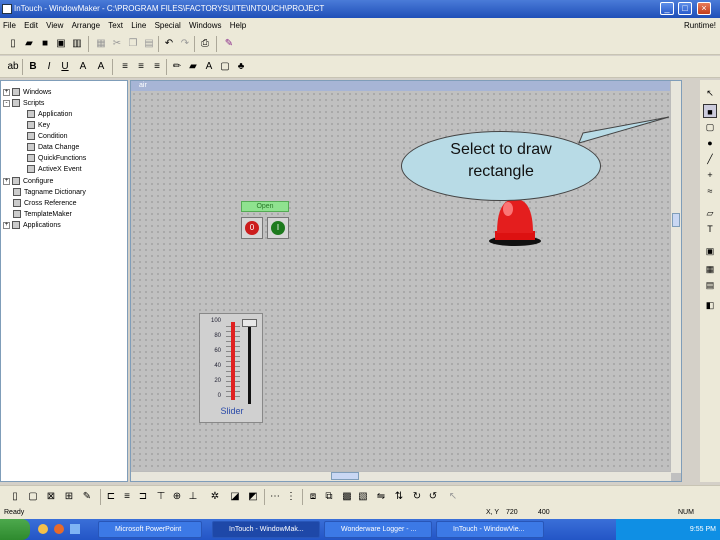 Image resolution: width=720 pixels, height=540 pixels. I want to click on align-right-objects-icon: ⊐, so click(143, 497).